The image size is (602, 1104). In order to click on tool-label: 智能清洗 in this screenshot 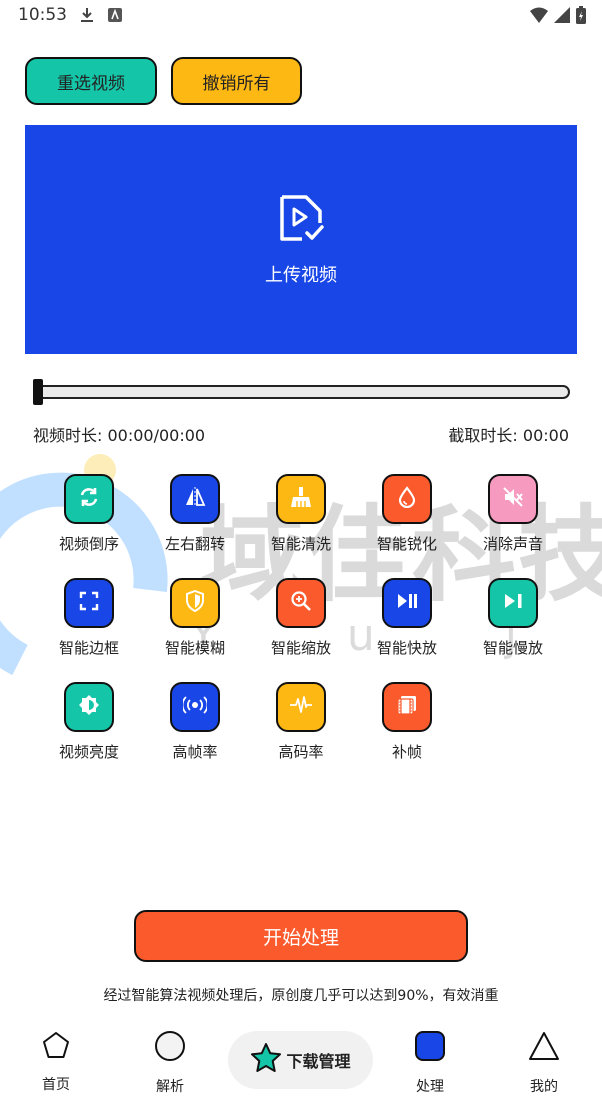, I will do `click(300, 544)`.